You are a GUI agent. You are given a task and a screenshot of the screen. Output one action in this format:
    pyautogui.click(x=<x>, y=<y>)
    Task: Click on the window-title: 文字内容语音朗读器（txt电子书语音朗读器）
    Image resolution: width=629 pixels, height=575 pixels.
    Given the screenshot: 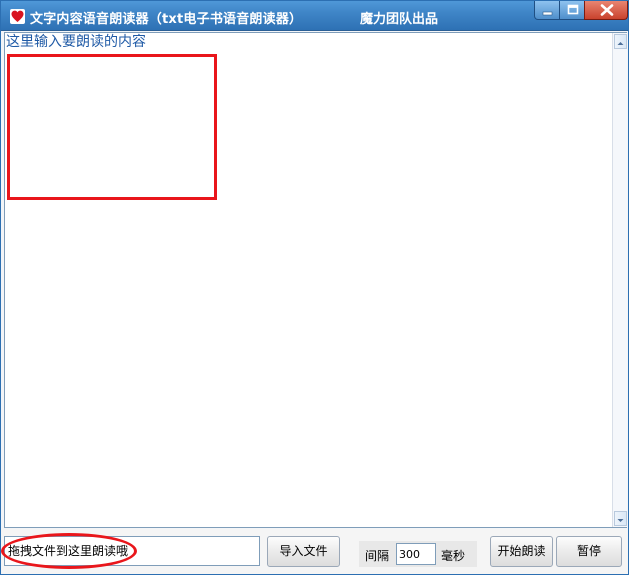 What is the action you would take?
    pyautogui.click(x=166, y=19)
    